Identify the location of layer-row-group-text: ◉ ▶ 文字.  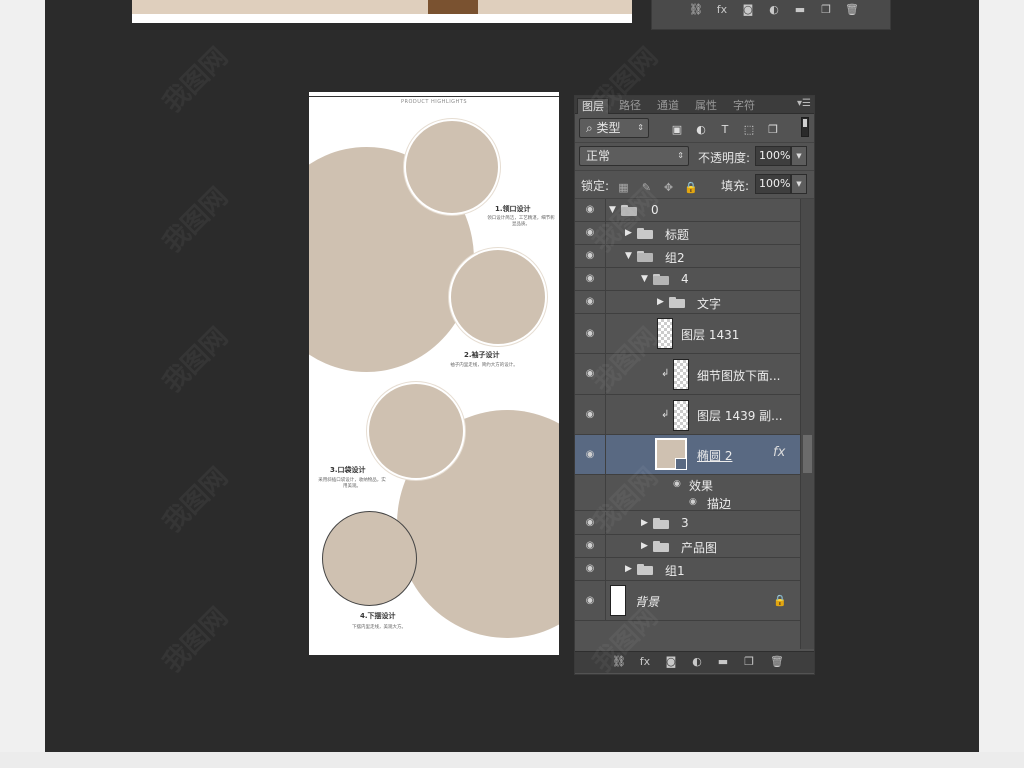
(687, 302).